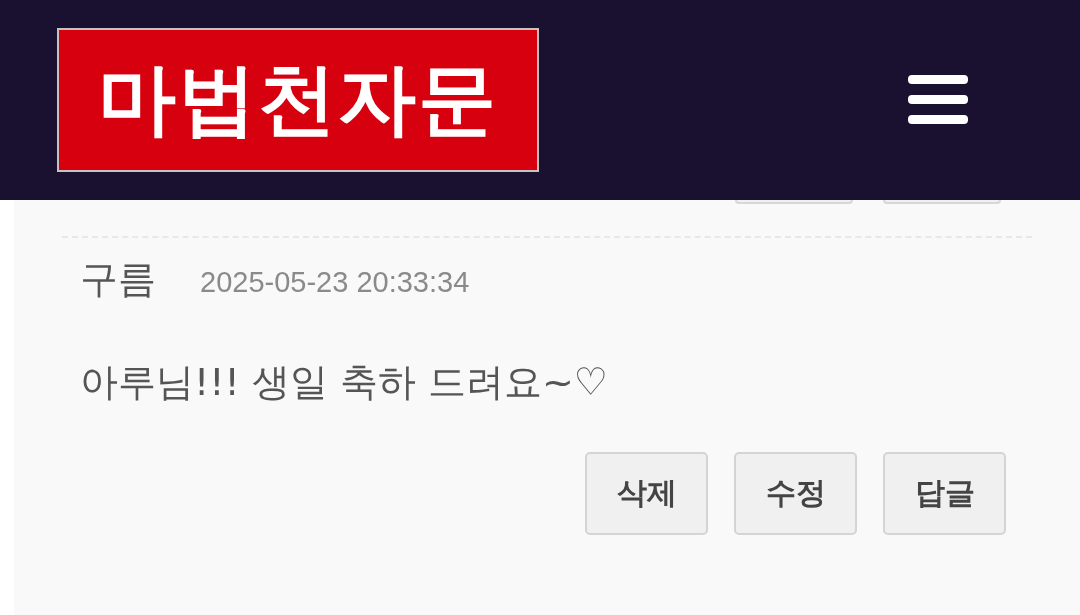  What do you see at coordinates (646, 493) in the screenshot?
I see `comment-action-button: 삭제` at bounding box center [646, 493].